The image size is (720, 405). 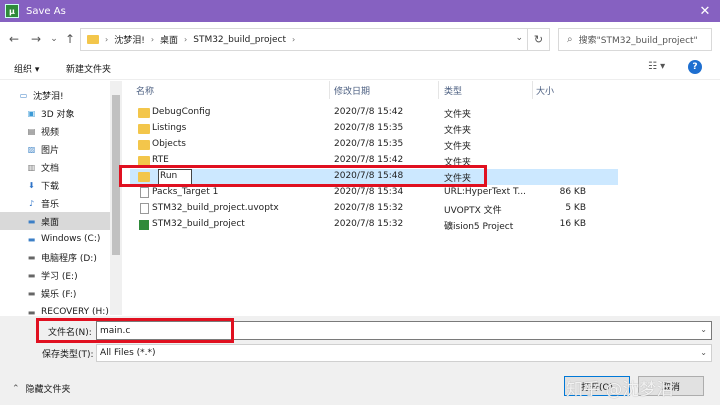 I want to click on forward-button: →, so click(x=36, y=39).